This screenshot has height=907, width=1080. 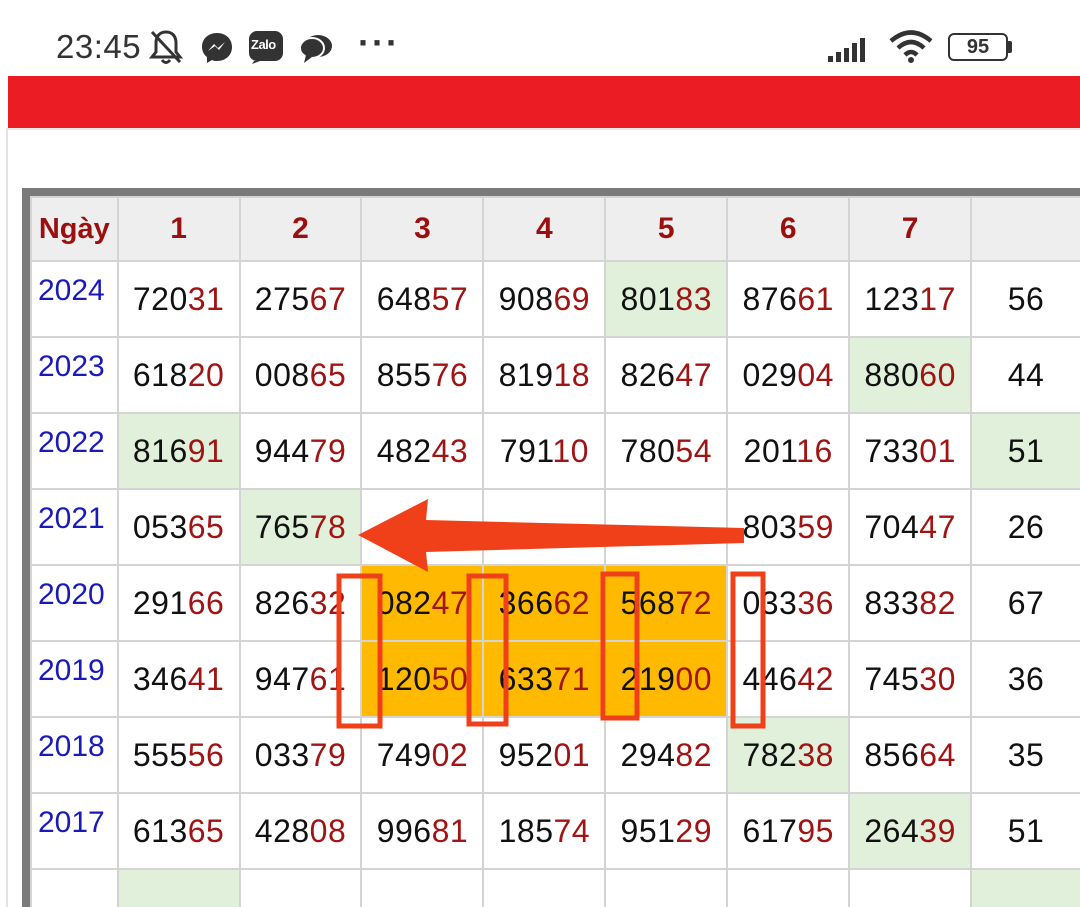 I want to click on number-tail: 32, so click(x=328, y=602).